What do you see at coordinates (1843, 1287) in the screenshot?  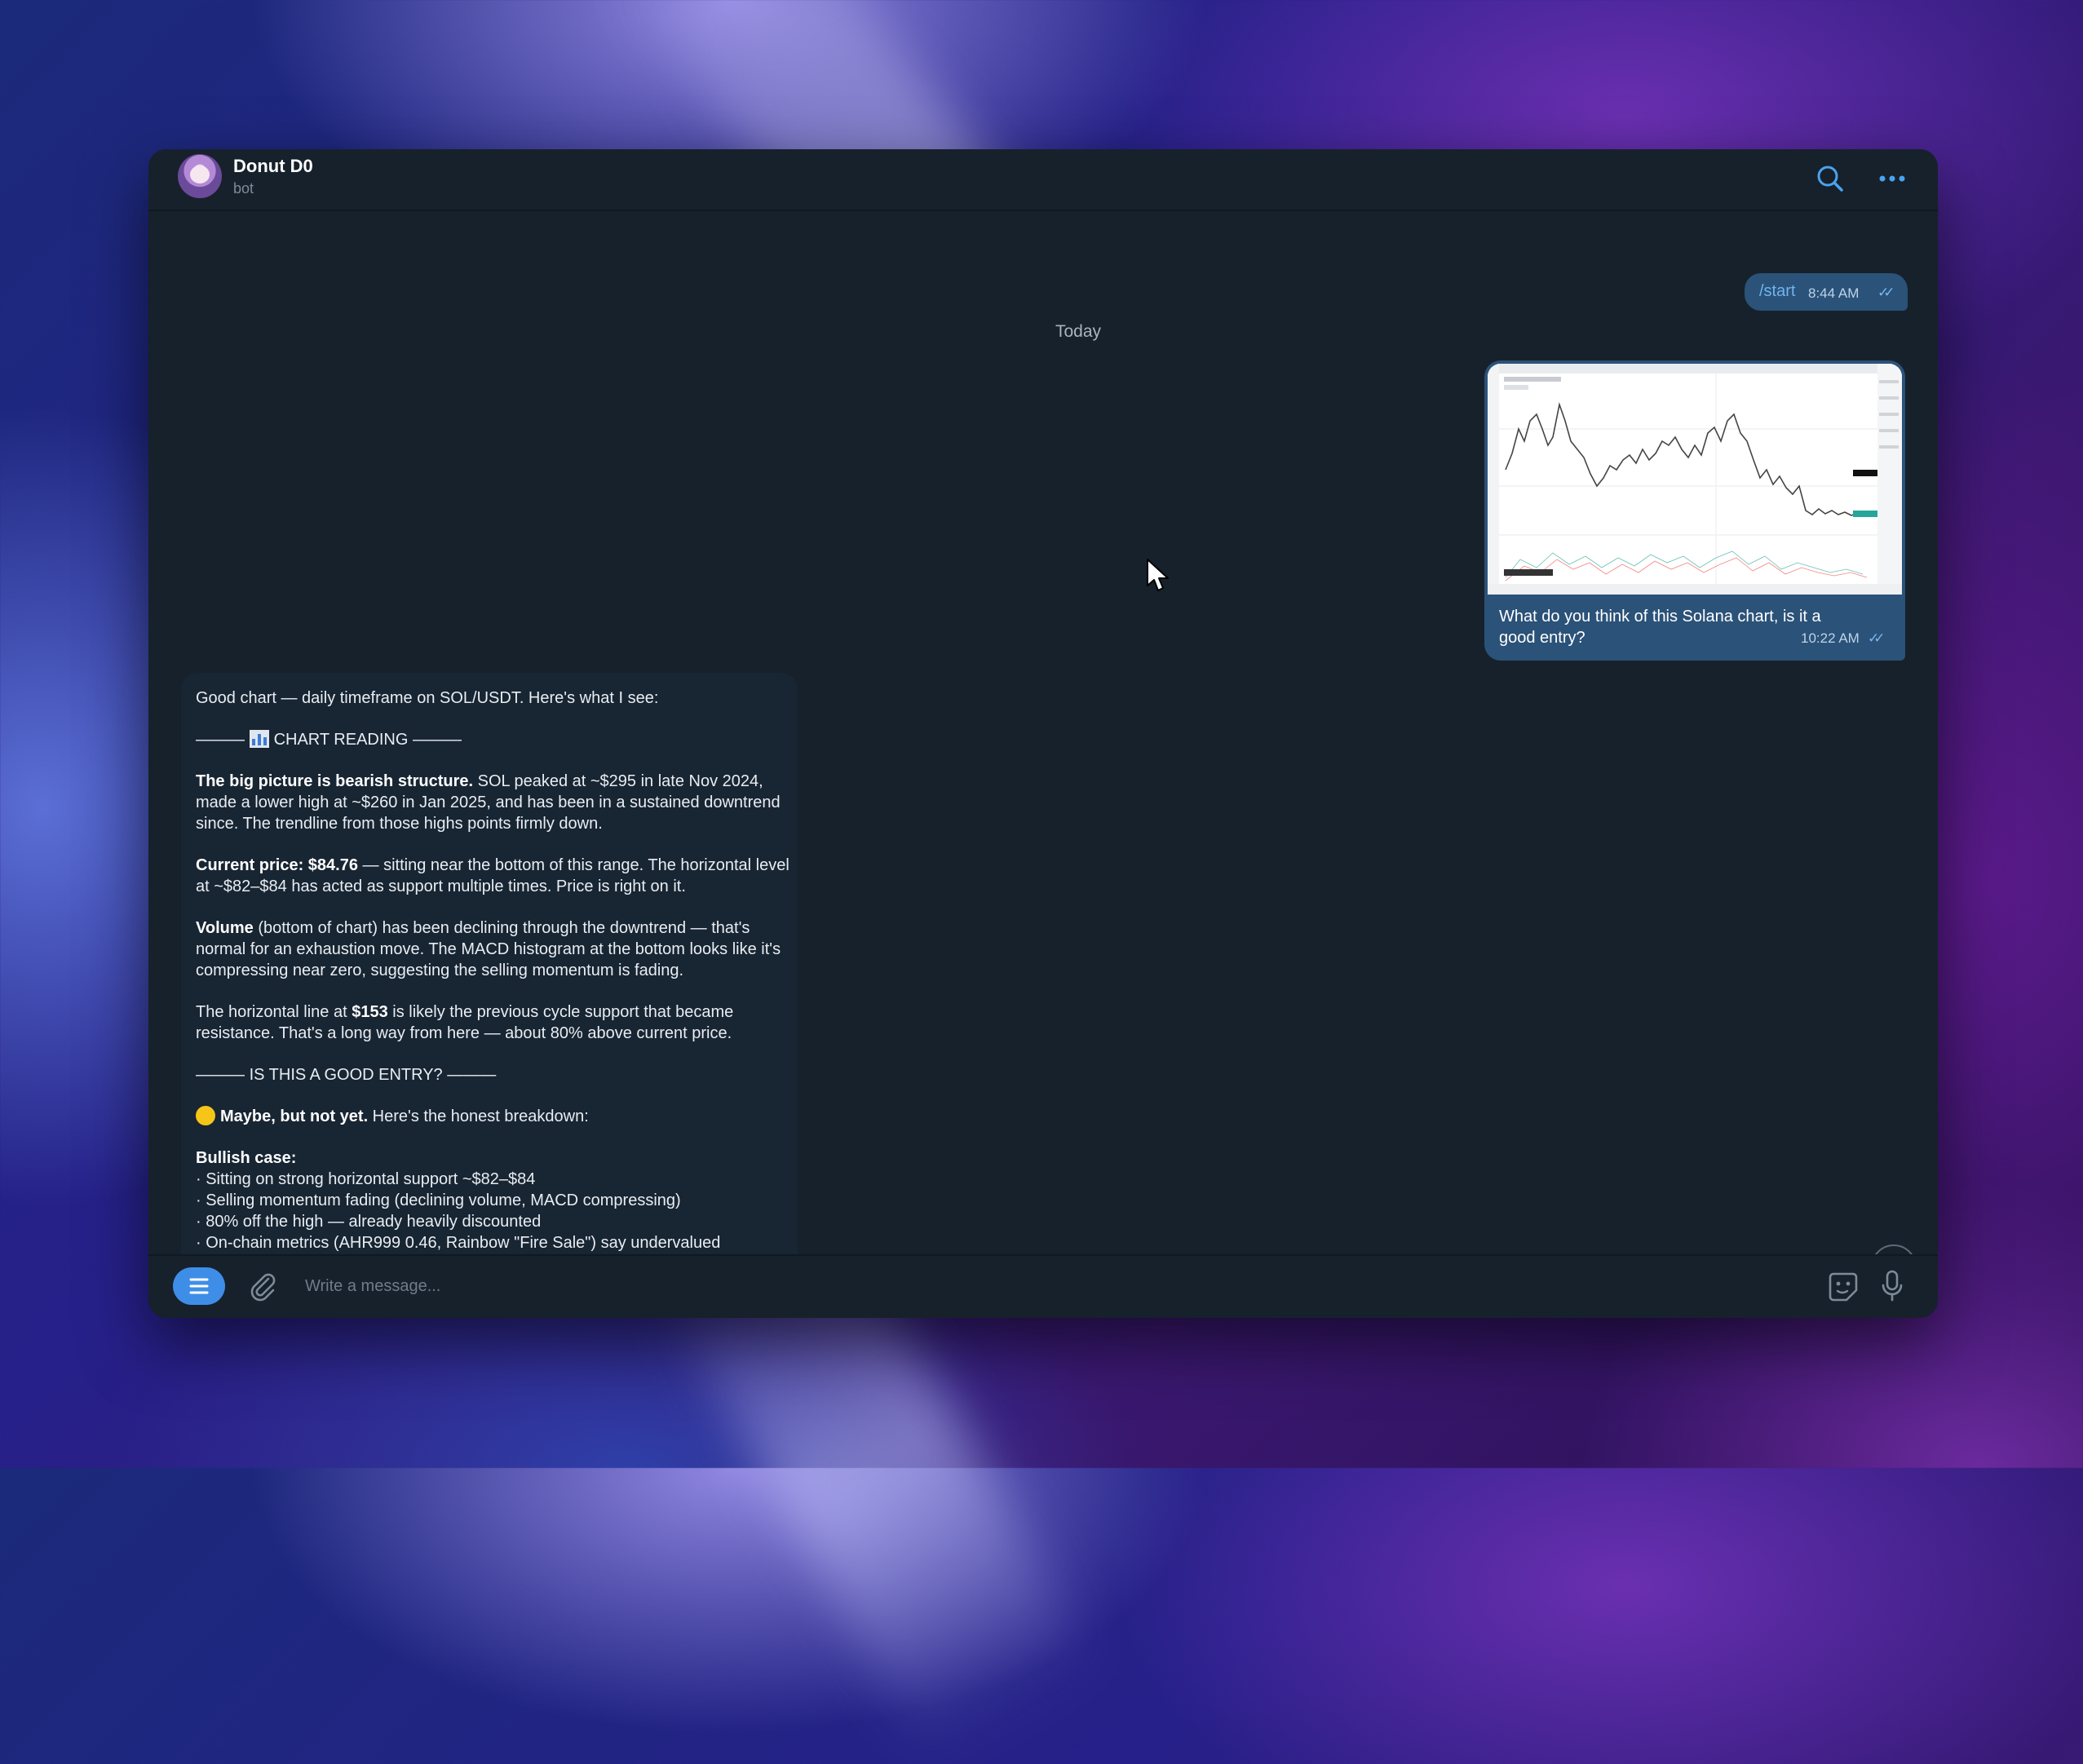 I see `sticker-icon` at bounding box center [1843, 1287].